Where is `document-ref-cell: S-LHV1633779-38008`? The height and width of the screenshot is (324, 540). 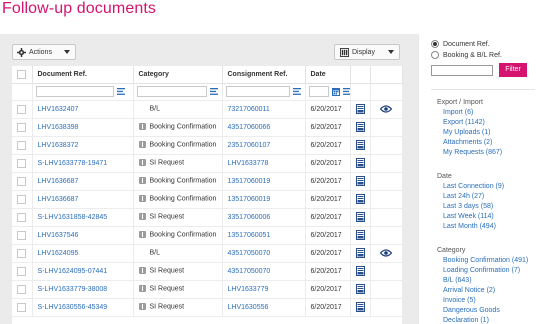 document-ref-cell: S-LHV1633779-38008 is located at coordinates (83, 289).